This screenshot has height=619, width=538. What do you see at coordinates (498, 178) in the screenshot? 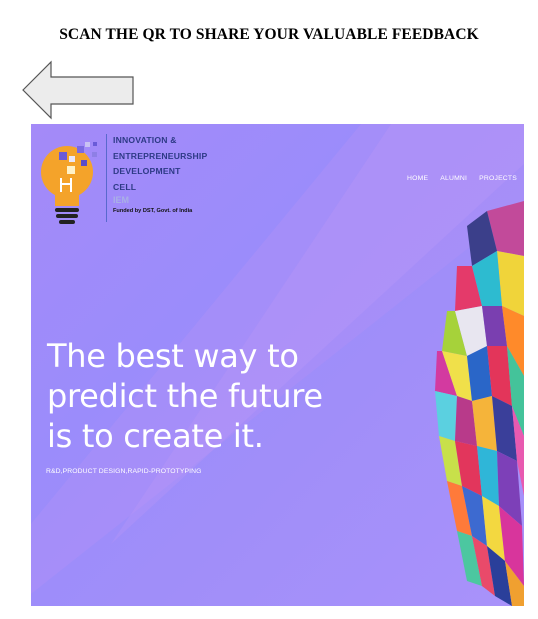
I see `nav-projects: PROJECTS` at bounding box center [498, 178].